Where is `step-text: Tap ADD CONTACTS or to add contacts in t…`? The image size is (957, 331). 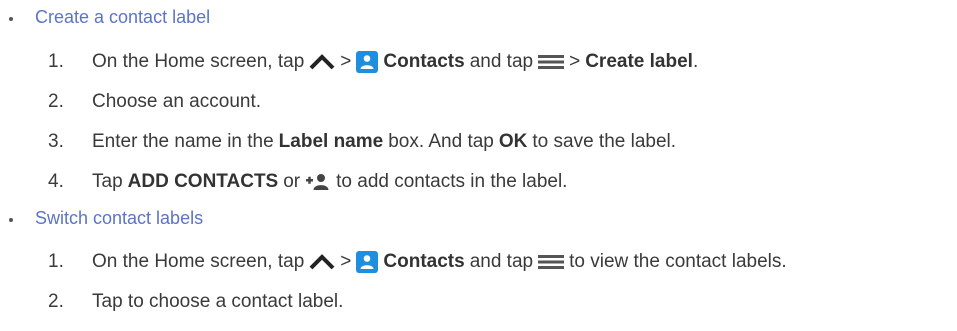
step-text: Tap ADD CONTACTS or to add contacts in t… is located at coordinates (329, 182).